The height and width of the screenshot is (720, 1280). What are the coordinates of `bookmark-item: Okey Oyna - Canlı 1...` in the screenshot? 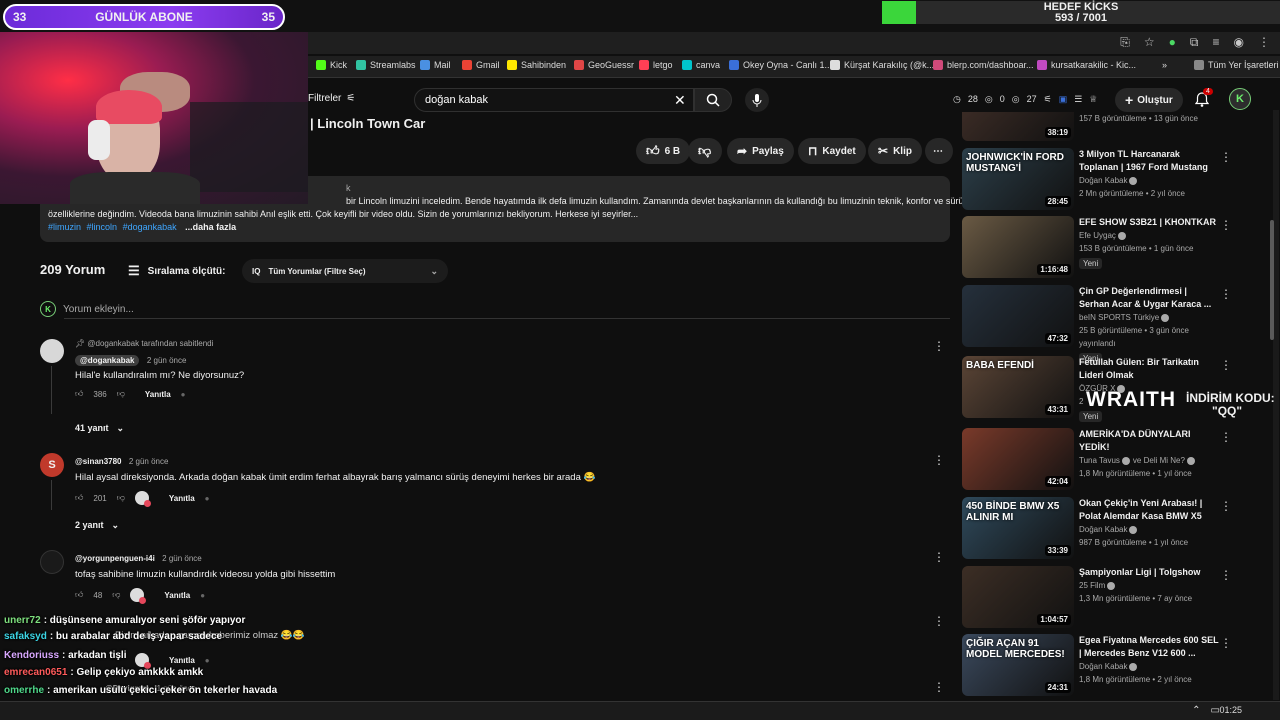 It's located at (780, 65).